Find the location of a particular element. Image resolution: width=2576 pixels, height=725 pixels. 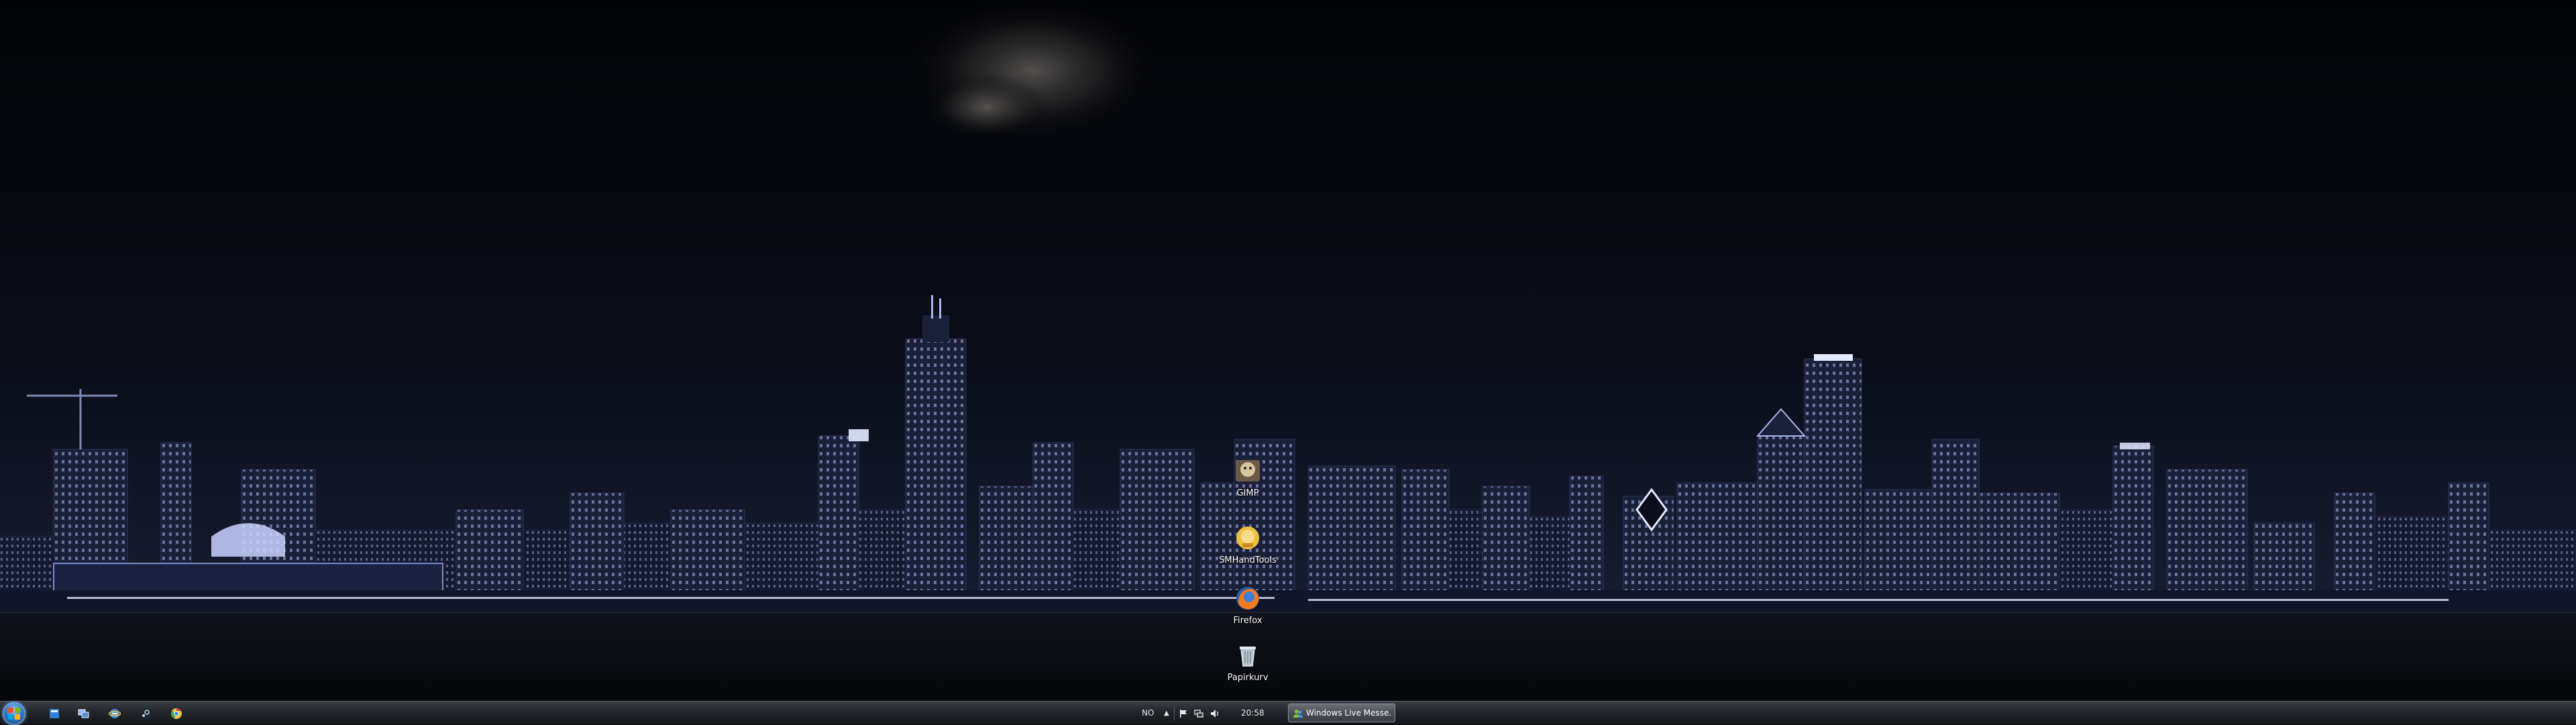

desktop-icon-recycle-bin: Papirkurv is located at coordinates (1248, 661).